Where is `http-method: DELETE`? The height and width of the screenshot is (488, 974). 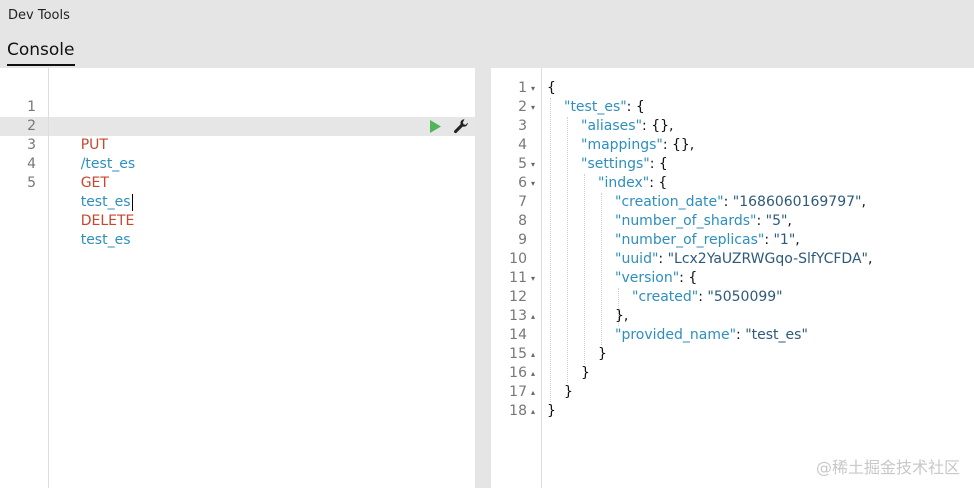 http-method: DELETE is located at coordinates (107, 221).